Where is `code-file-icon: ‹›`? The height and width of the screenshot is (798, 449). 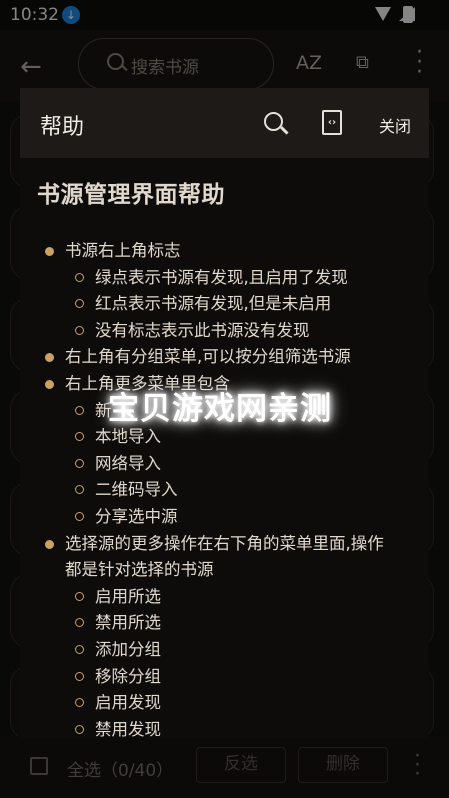 code-file-icon: ‹› is located at coordinates (332, 122).